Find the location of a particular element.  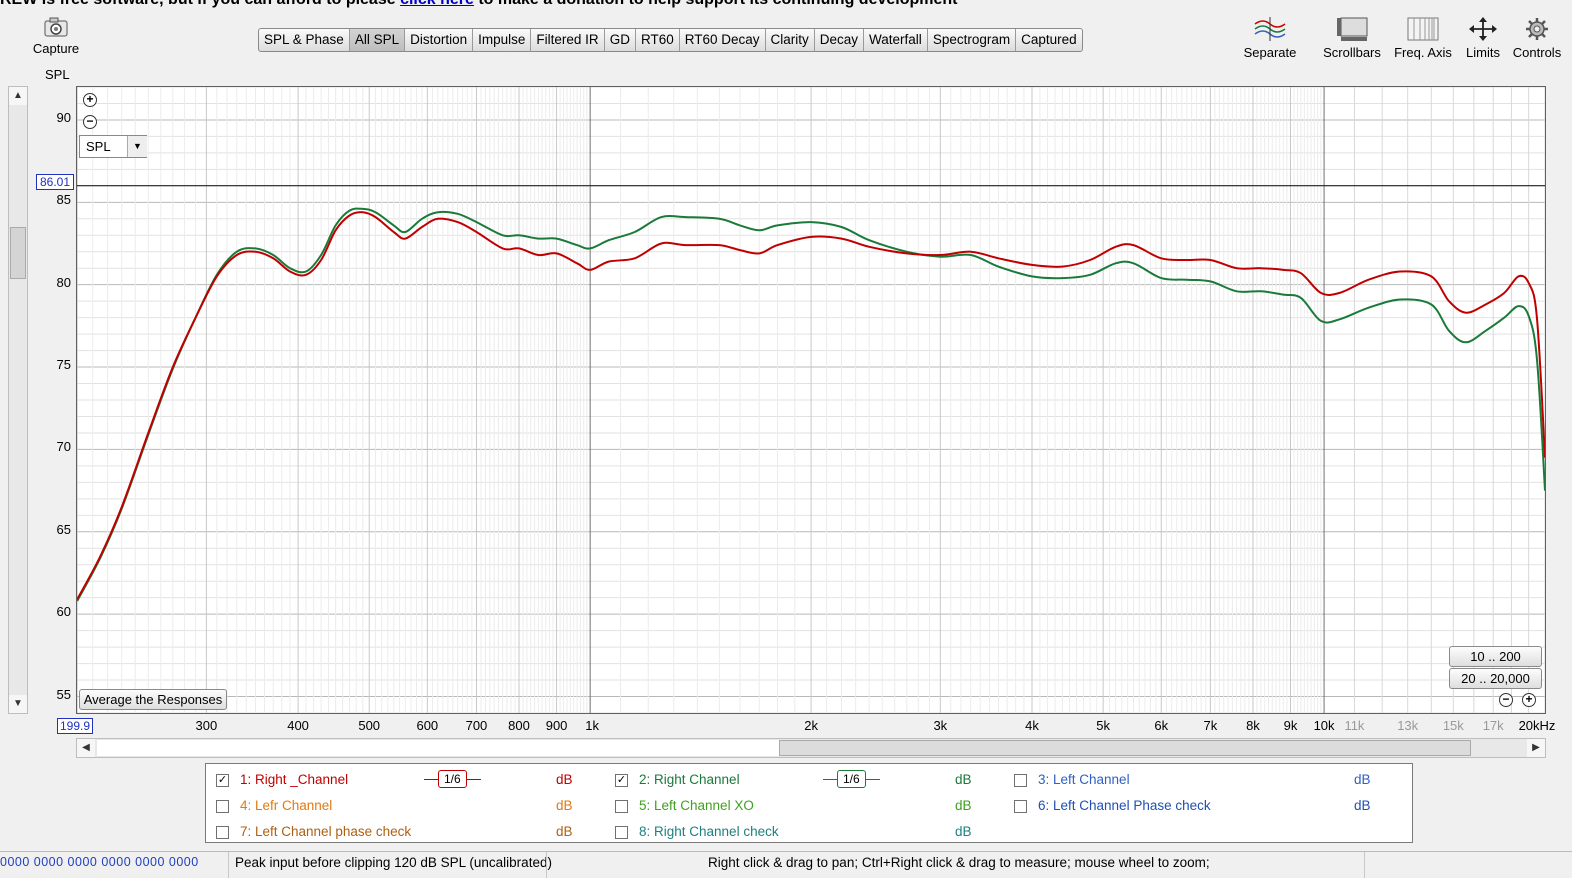

limits-arrows-icon is located at coordinates (1483, 29).